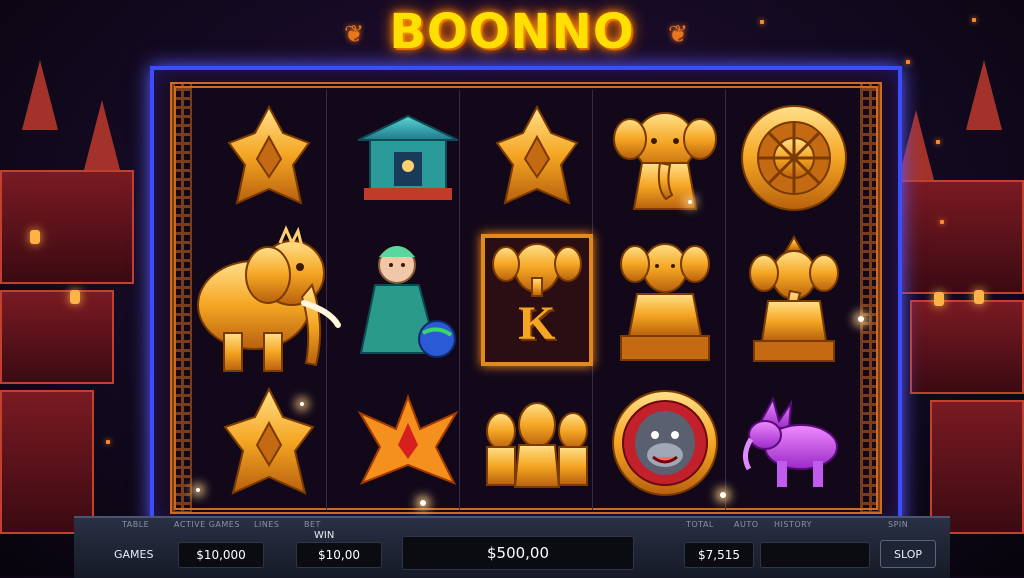 Image resolution: width=1024 pixels, height=578 pixels. What do you see at coordinates (134, 554) in the screenshot?
I see `games-label: GAMES` at bounding box center [134, 554].